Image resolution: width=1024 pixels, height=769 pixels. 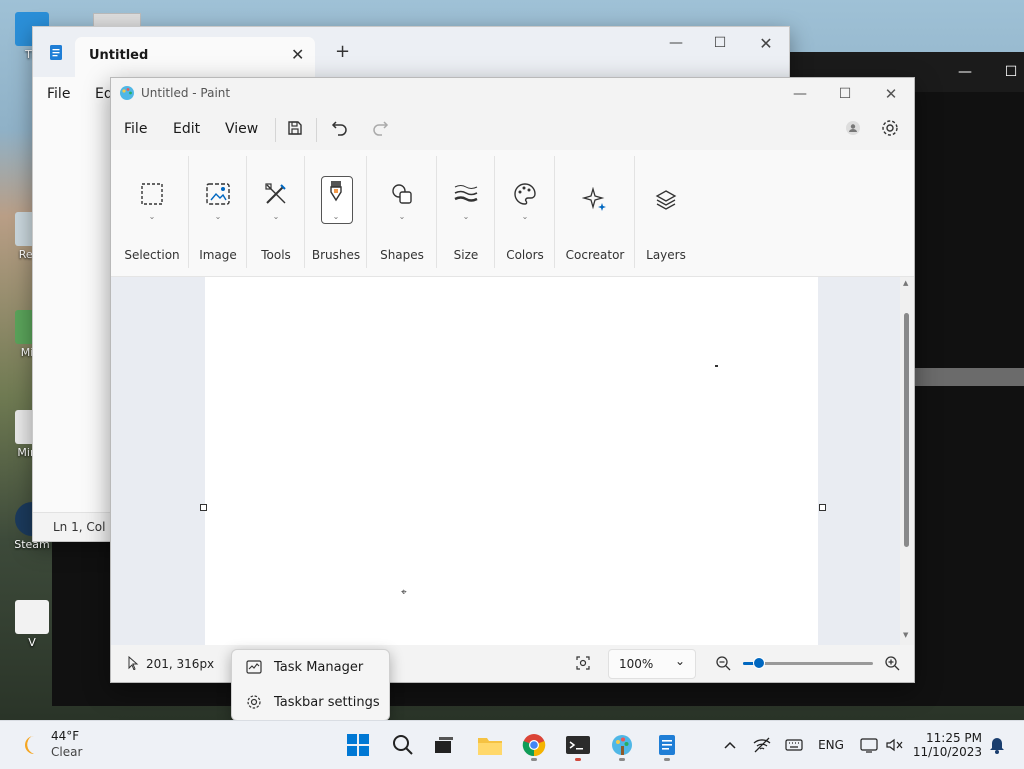 I want to click on scrollbar-thumb, so click(x=906, y=430).